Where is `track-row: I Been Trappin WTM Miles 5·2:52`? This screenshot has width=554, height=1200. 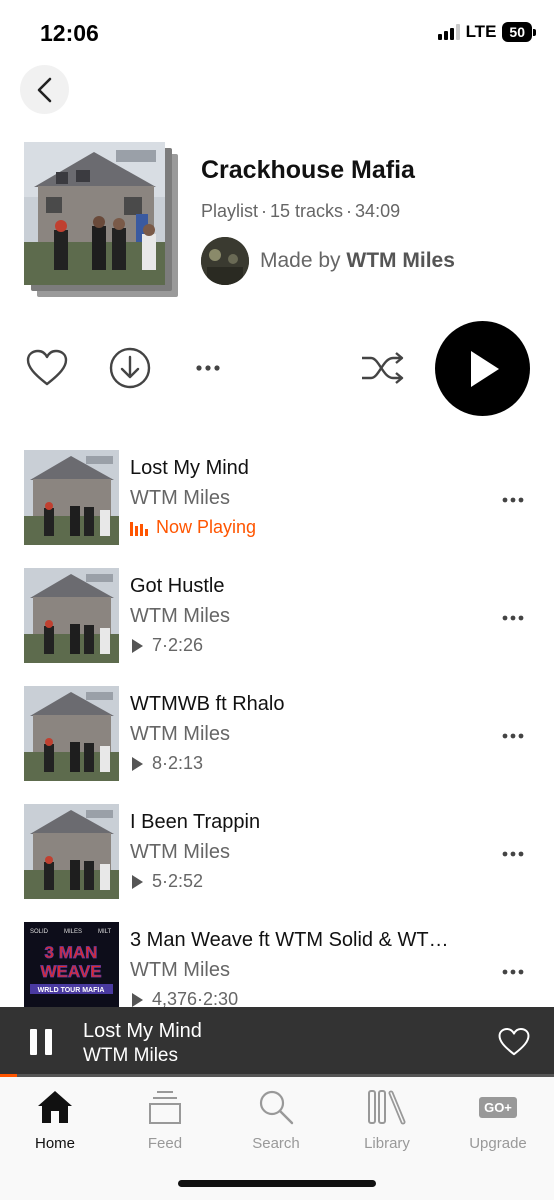
track-row: I Been Trappin WTM Miles 5·2:52 is located at coordinates (279, 852).